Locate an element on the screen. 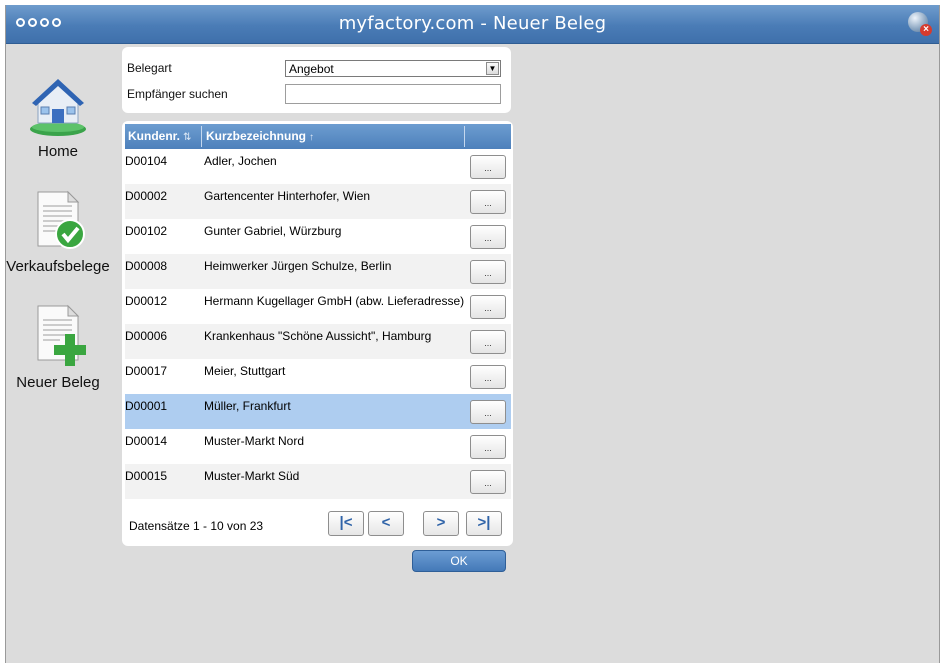 This screenshot has height=663, width=942. cell-kundenr: D00001 is located at coordinates (146, 406).